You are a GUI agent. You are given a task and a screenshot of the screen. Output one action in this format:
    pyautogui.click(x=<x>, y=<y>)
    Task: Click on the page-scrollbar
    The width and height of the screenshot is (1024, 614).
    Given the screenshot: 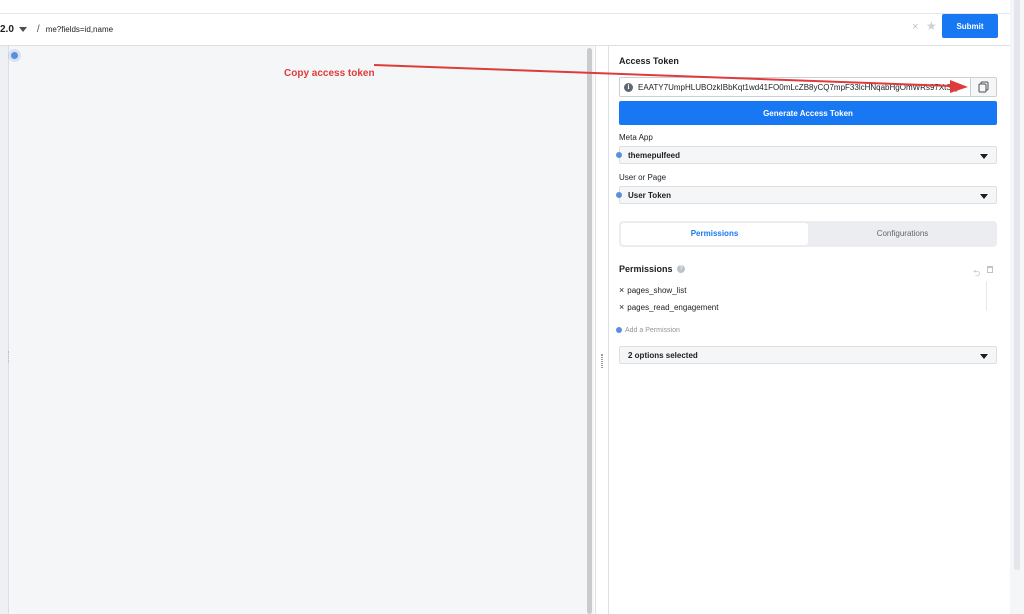 What is the action you would take?
    pyautogui.click(x=1017, y=285)
    